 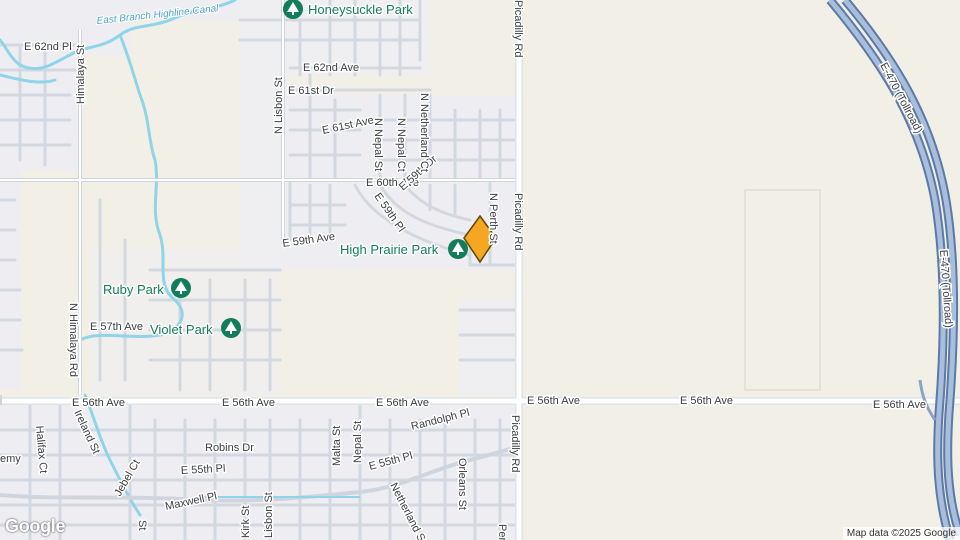 What do you see at coordinates (401, 145) in the screenshot?
I see `street-label-n-nepal-ct: N Nepal Ct` at bounding box center [401, 145].